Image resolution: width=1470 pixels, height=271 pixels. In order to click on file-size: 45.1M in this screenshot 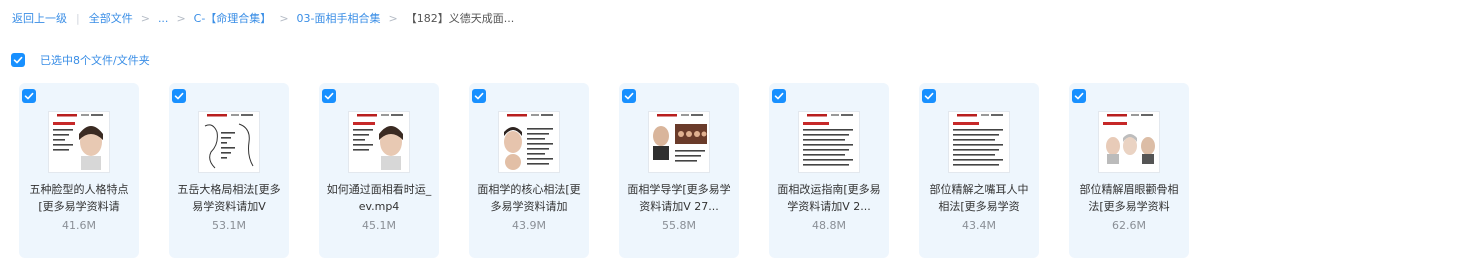, I will do `click(379, 225)`.